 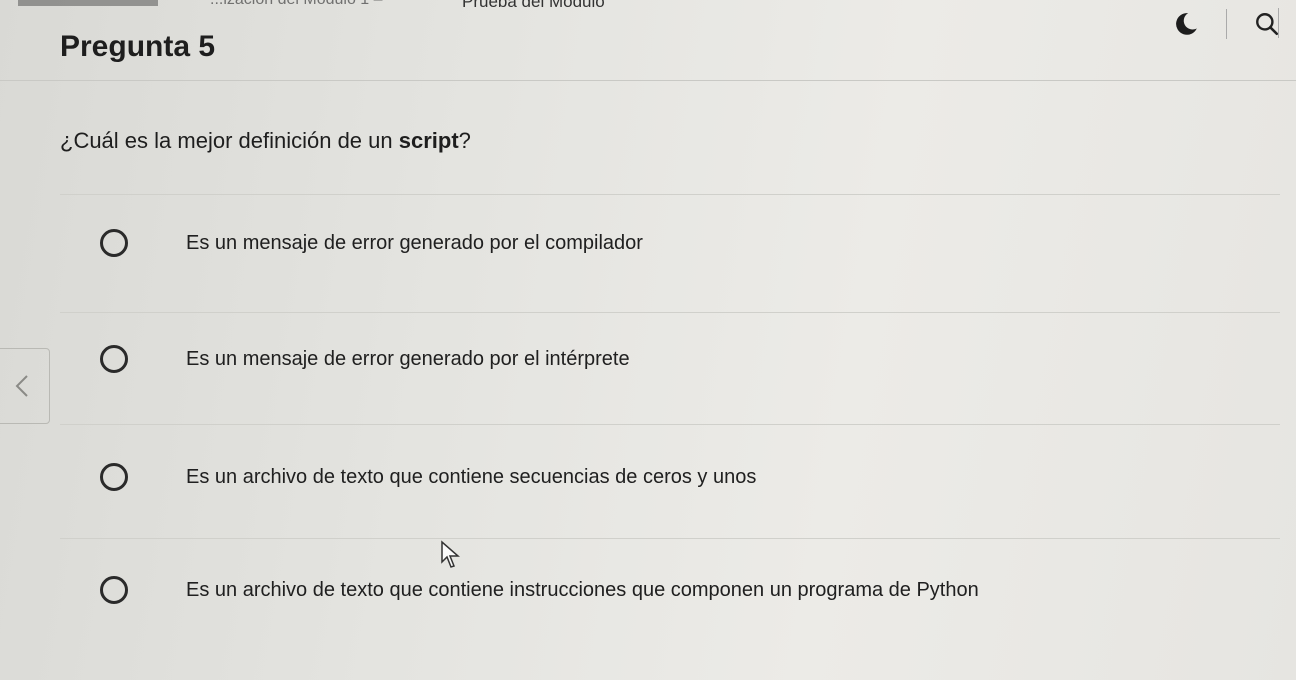 What do you see at coordinates (138, 46) in the screenshot?
I see `question-number-heading: Pregunta 5` at bounding box center [138, 46].